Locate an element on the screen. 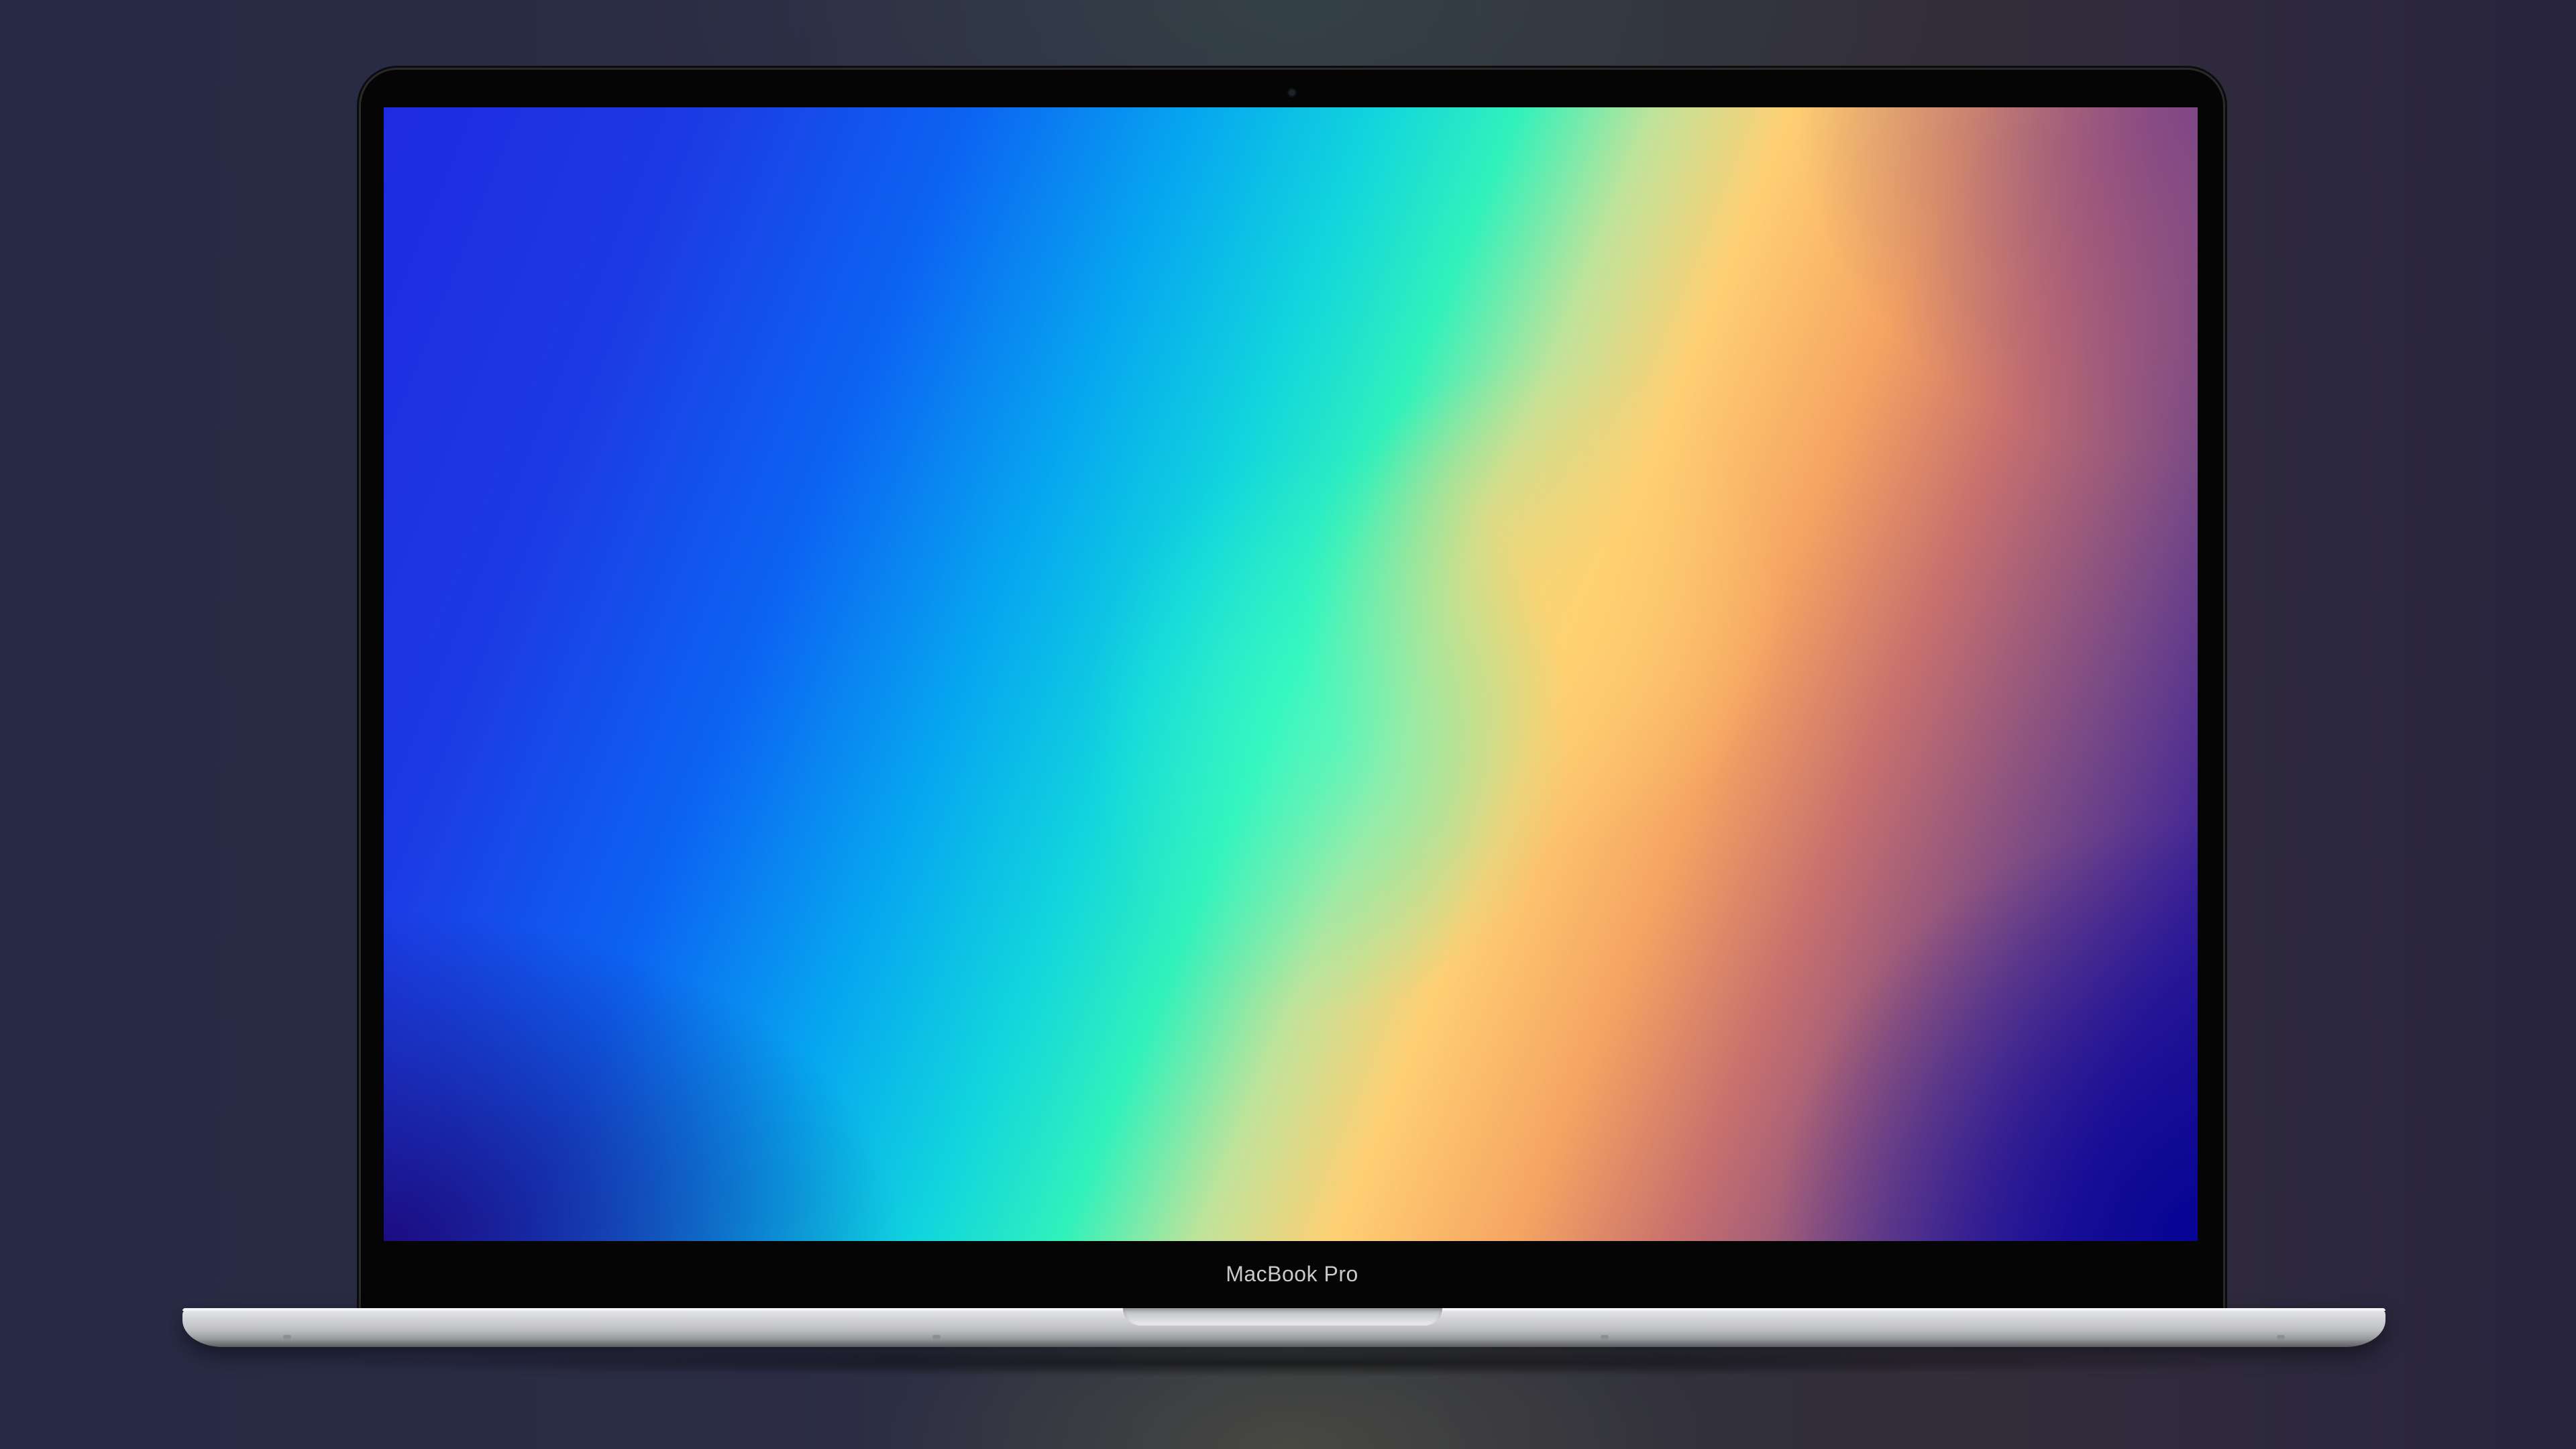  camera-icon is located at coordinates (1292, 92).